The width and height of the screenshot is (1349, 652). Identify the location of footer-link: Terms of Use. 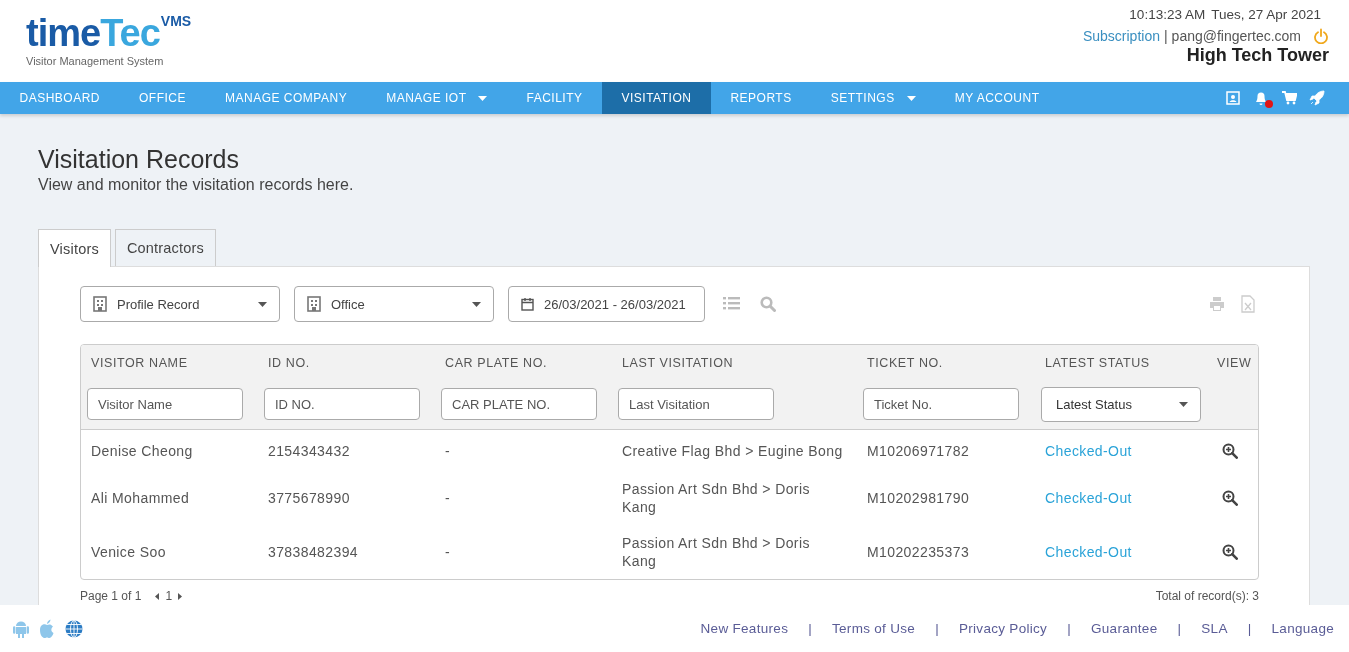
(874, 628).